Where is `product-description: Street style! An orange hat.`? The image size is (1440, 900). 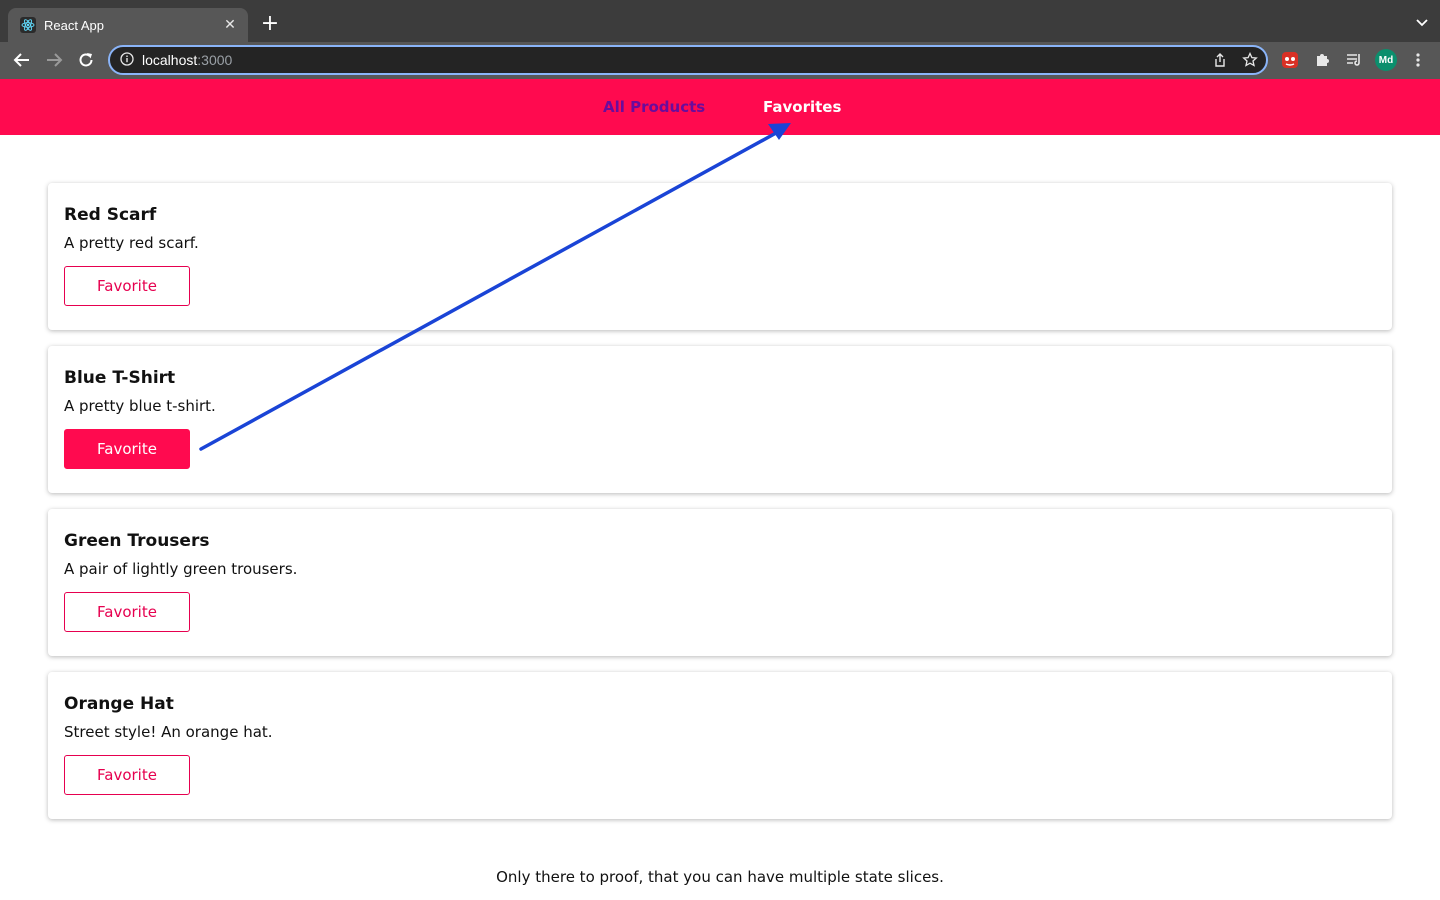 product-description: Street style! An orange hat. is located at coordinates (168, 732).